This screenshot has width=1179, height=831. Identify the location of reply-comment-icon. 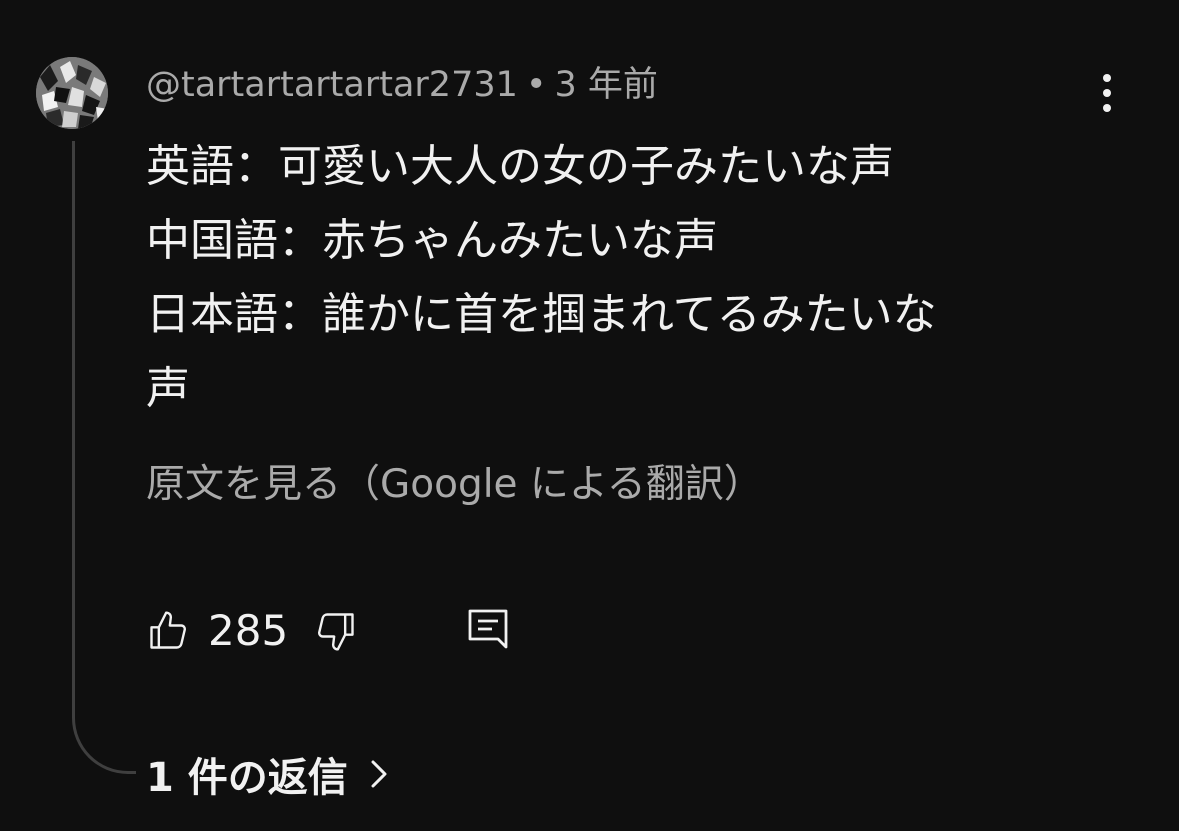
(488, 629).